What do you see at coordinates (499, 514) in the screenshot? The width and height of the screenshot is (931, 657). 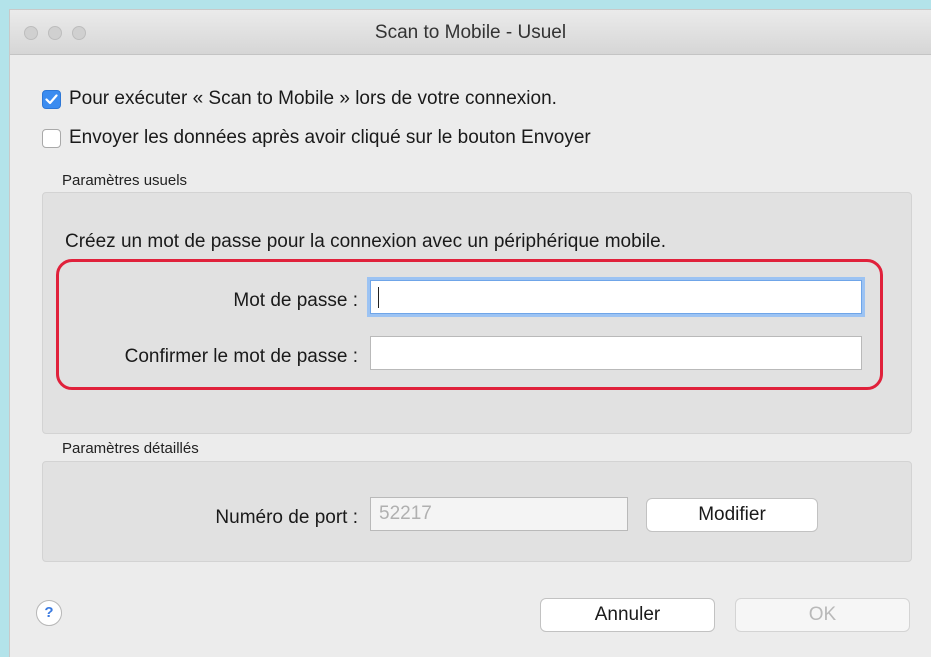 I see `port-field: 52217` at bounding box center [499, 514].